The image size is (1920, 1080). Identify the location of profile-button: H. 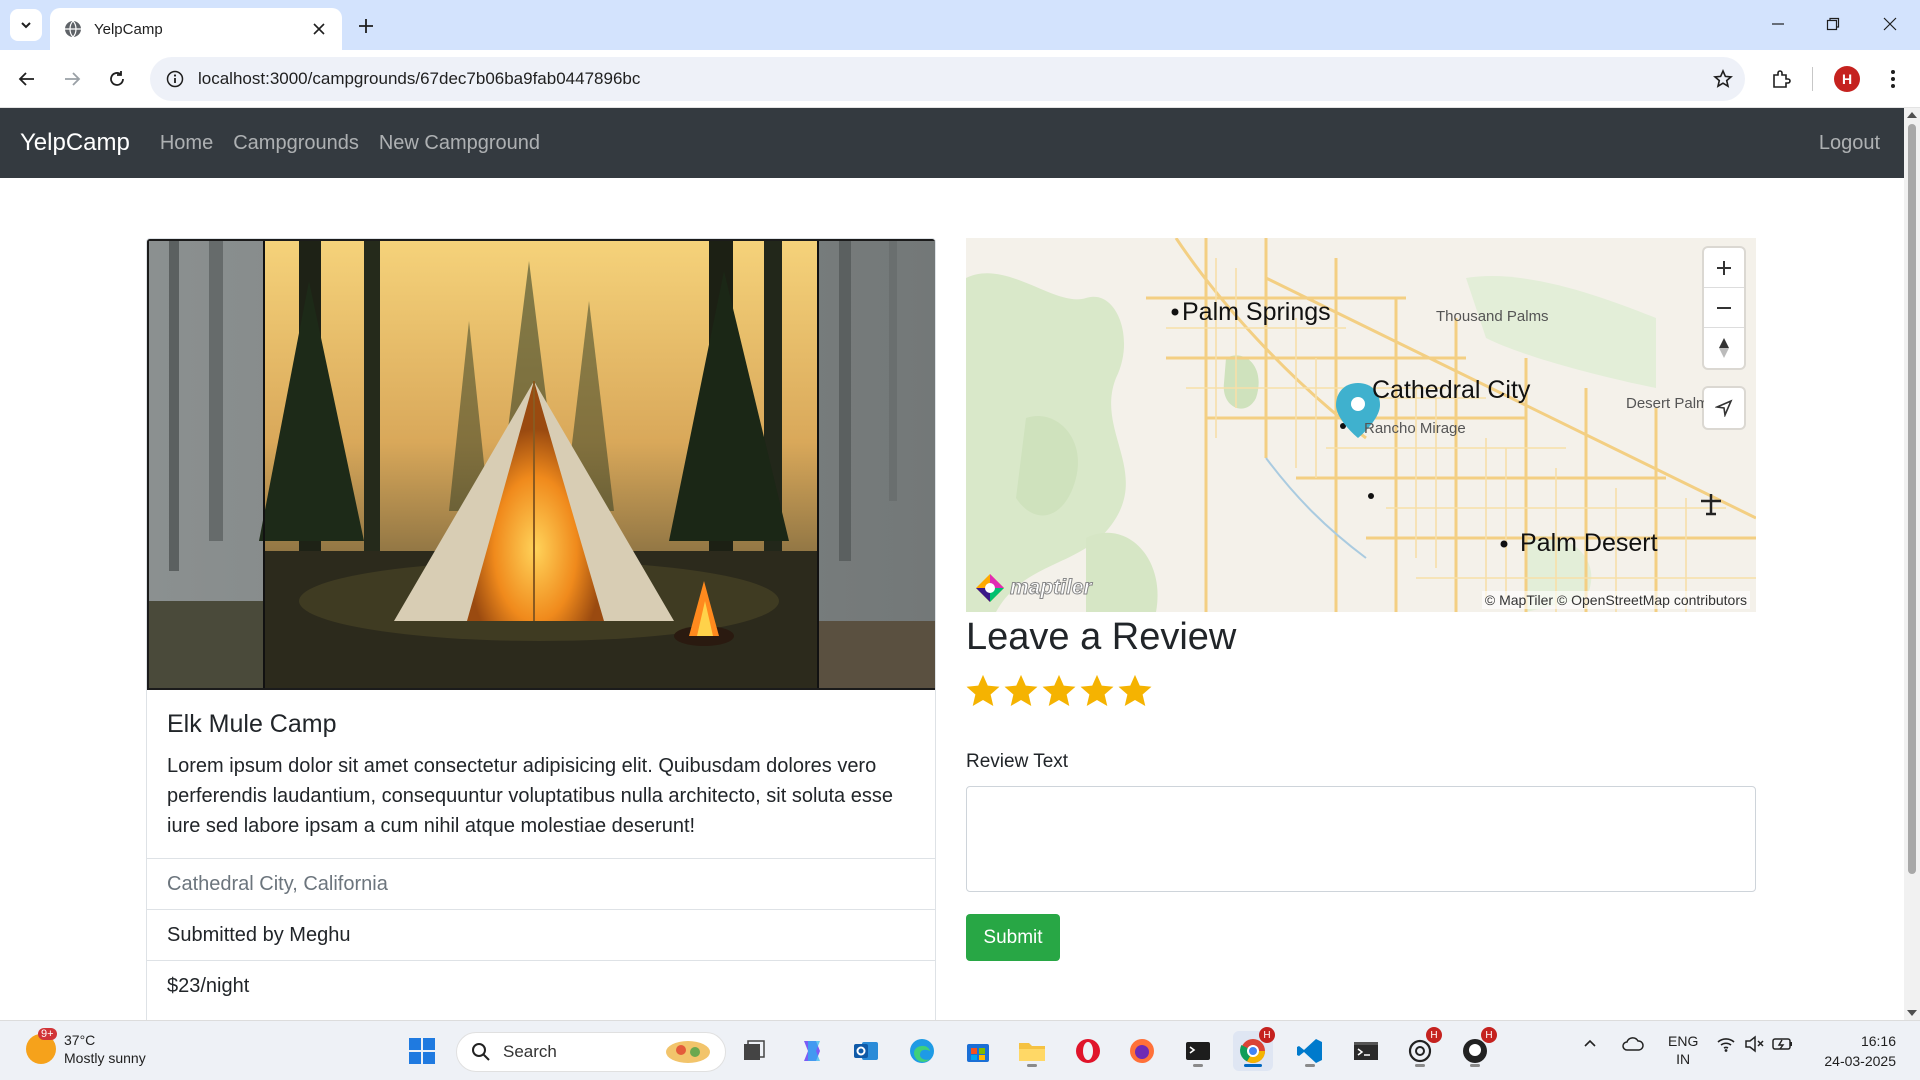
(1847, 79).